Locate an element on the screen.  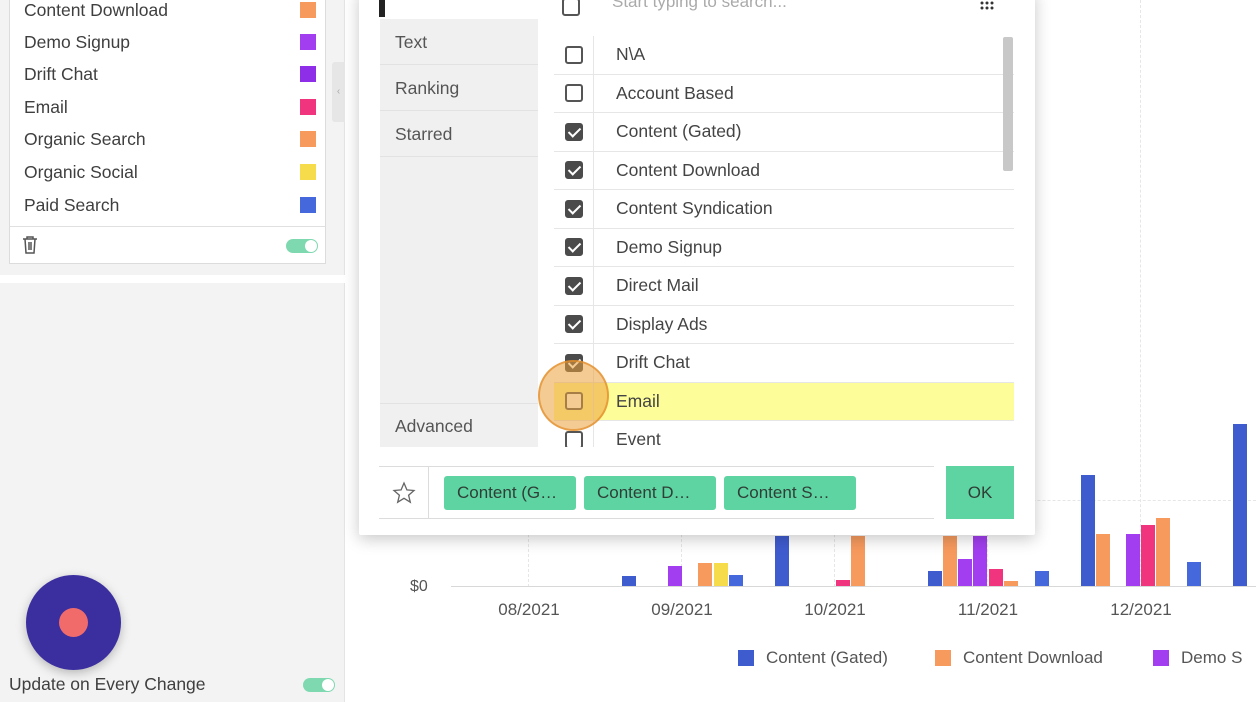
star-button is located at coordinates (404, 492).